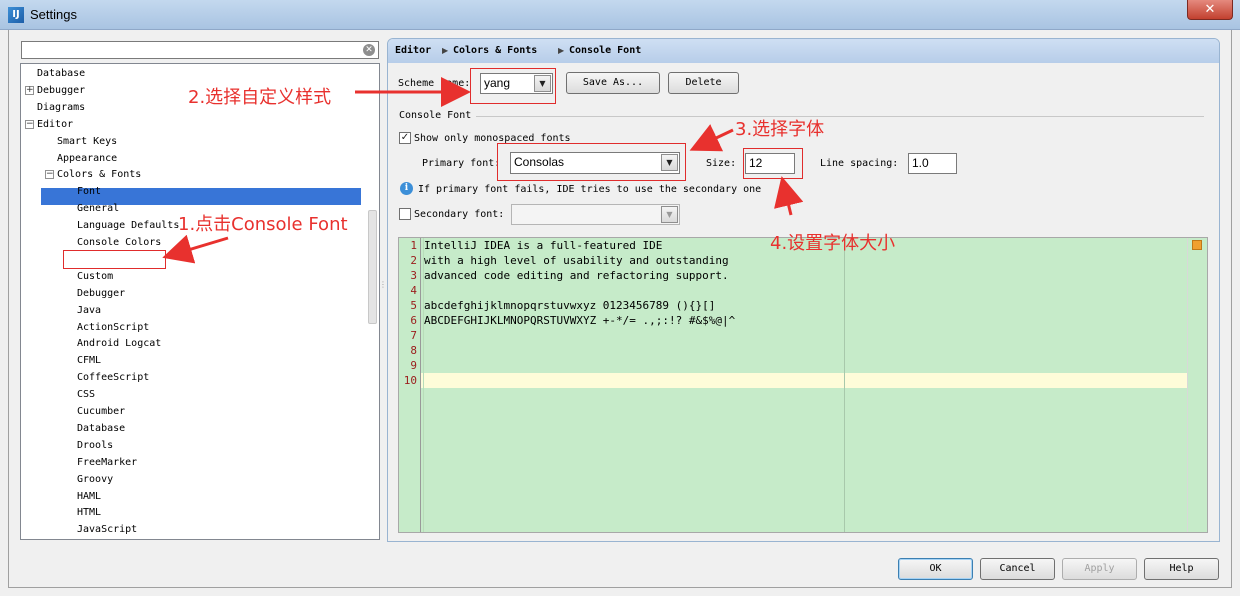 This screenshot has width=1240, height=596. I want to click on title-bar, so click(620, 15).